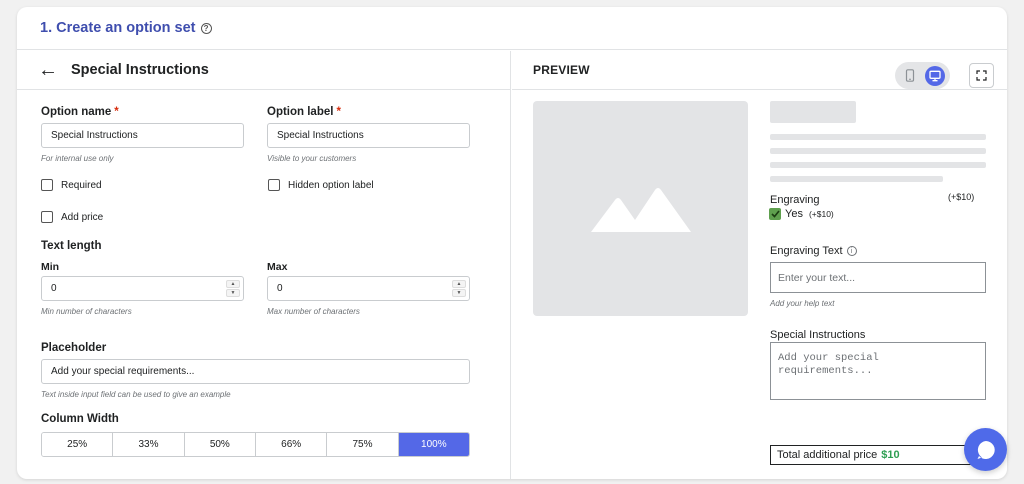  I want to click on engraving-text-label: Engraving Text i, so click(813, 251).